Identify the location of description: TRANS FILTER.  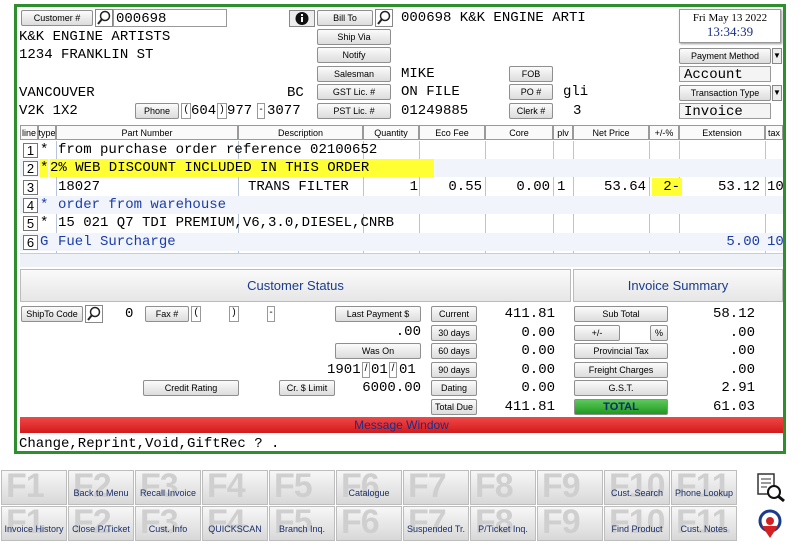
(298, 187).